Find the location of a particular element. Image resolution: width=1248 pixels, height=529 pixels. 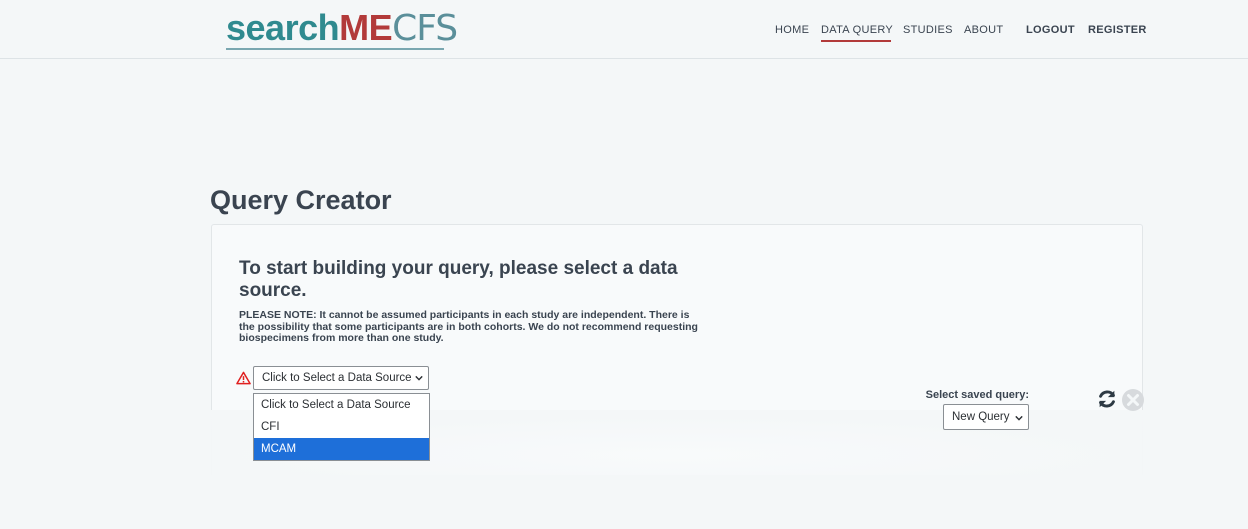

logo-text-cfs: CFS is located at coordinates (425, 28).